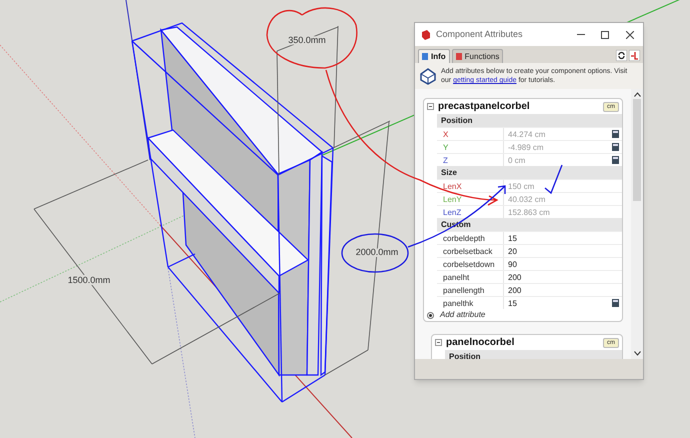 This screenshot has width=690, height=438. I want to click on component-name: precastpanelcorbel, so click(484, 107).